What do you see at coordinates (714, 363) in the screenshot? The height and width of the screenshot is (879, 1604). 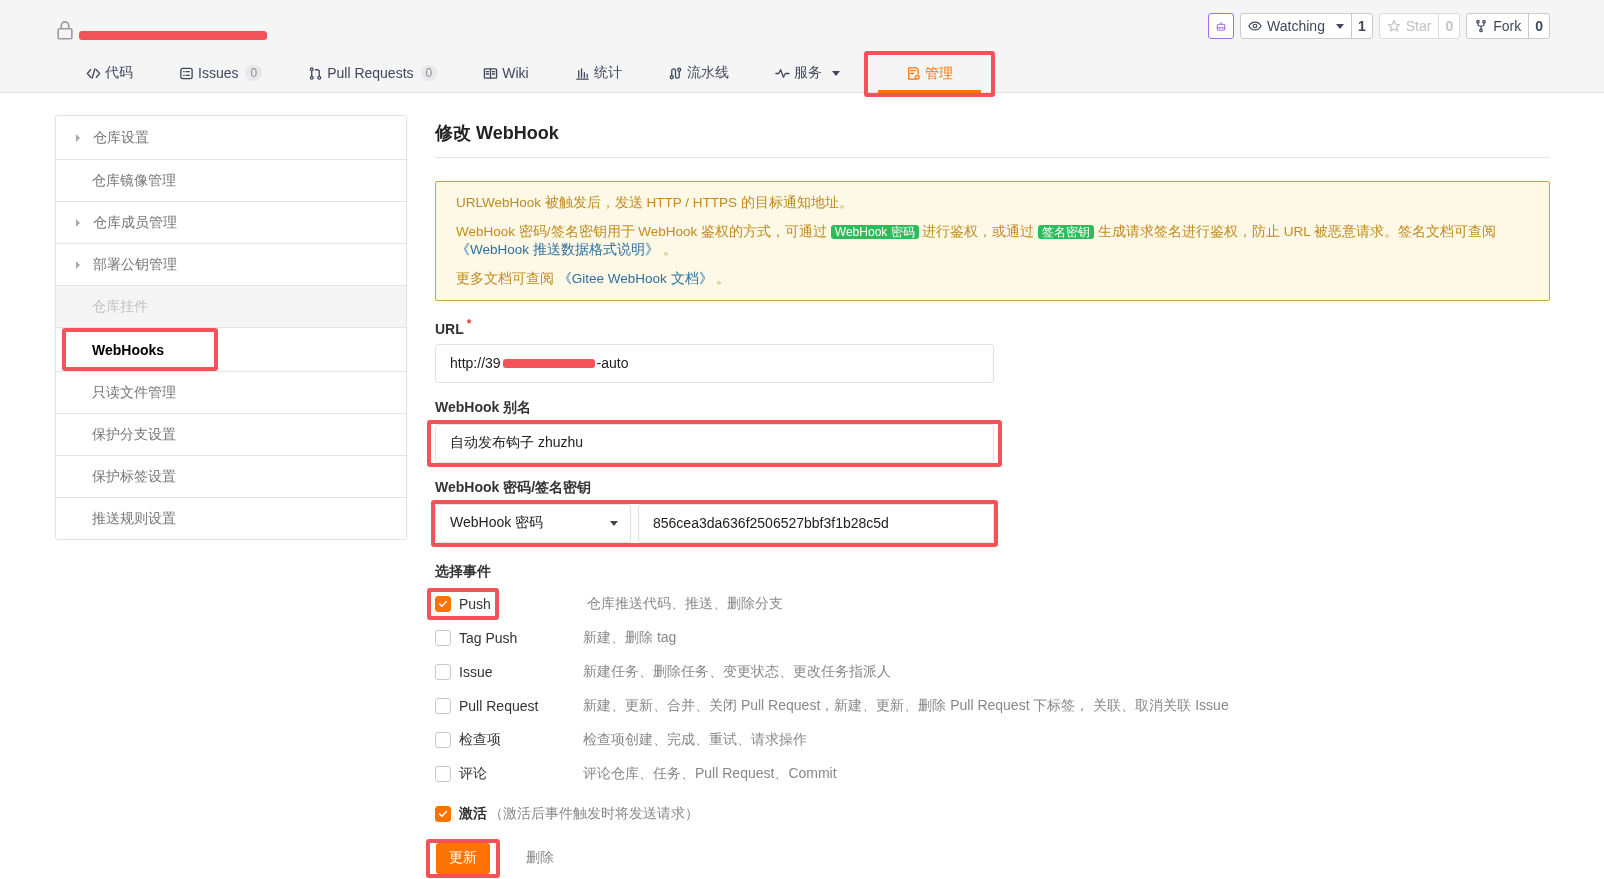 I see `url-field: http://39 -auto` at bounding box center [714, 363].